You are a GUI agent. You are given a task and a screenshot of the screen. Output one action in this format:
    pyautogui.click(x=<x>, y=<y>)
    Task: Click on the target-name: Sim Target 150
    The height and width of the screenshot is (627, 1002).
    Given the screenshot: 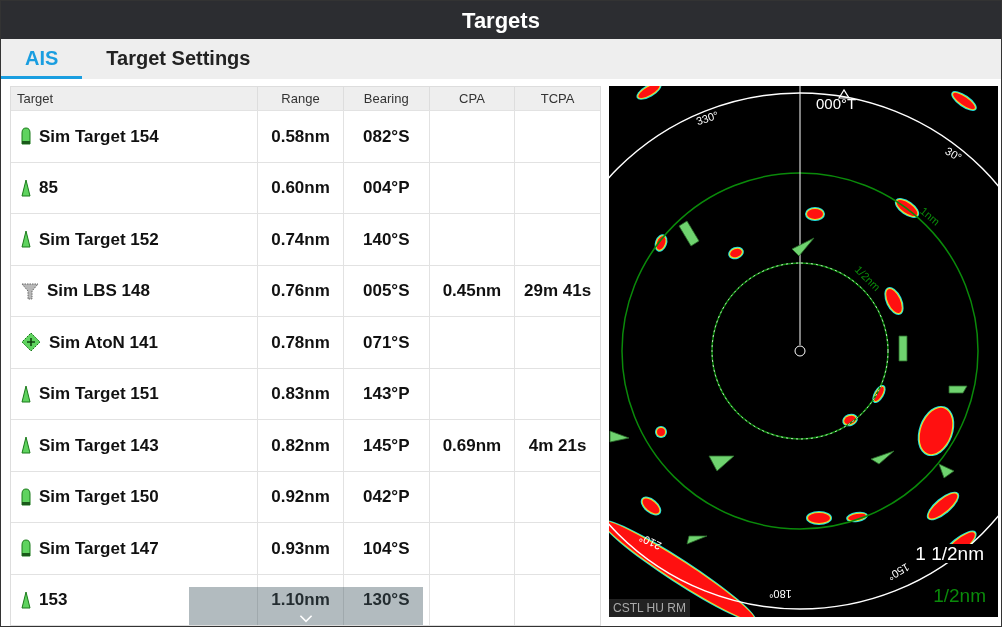 What is the action you would take?
    pyautogui.click(x=99, y=497)
    